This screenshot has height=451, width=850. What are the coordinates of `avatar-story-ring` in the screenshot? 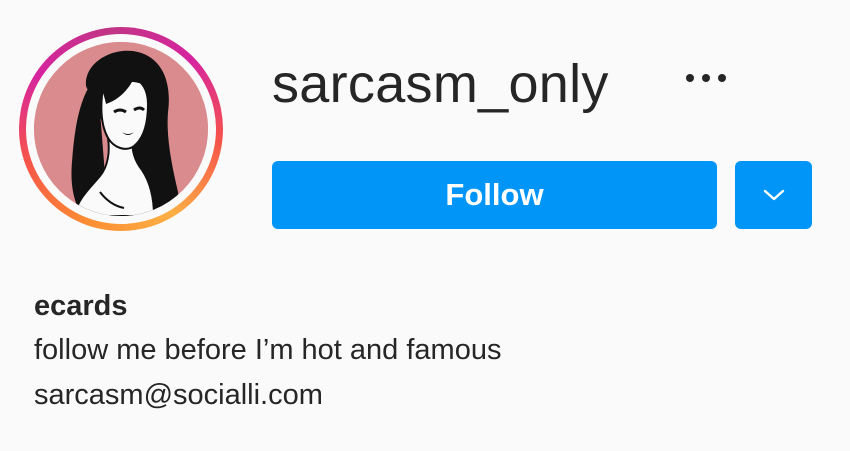 It's located at (121, 129).